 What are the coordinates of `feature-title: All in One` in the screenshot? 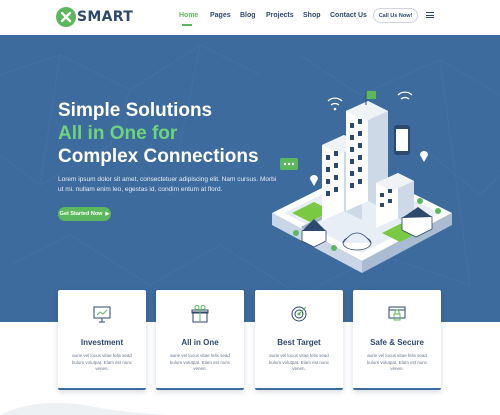 It's located at (200, 342).